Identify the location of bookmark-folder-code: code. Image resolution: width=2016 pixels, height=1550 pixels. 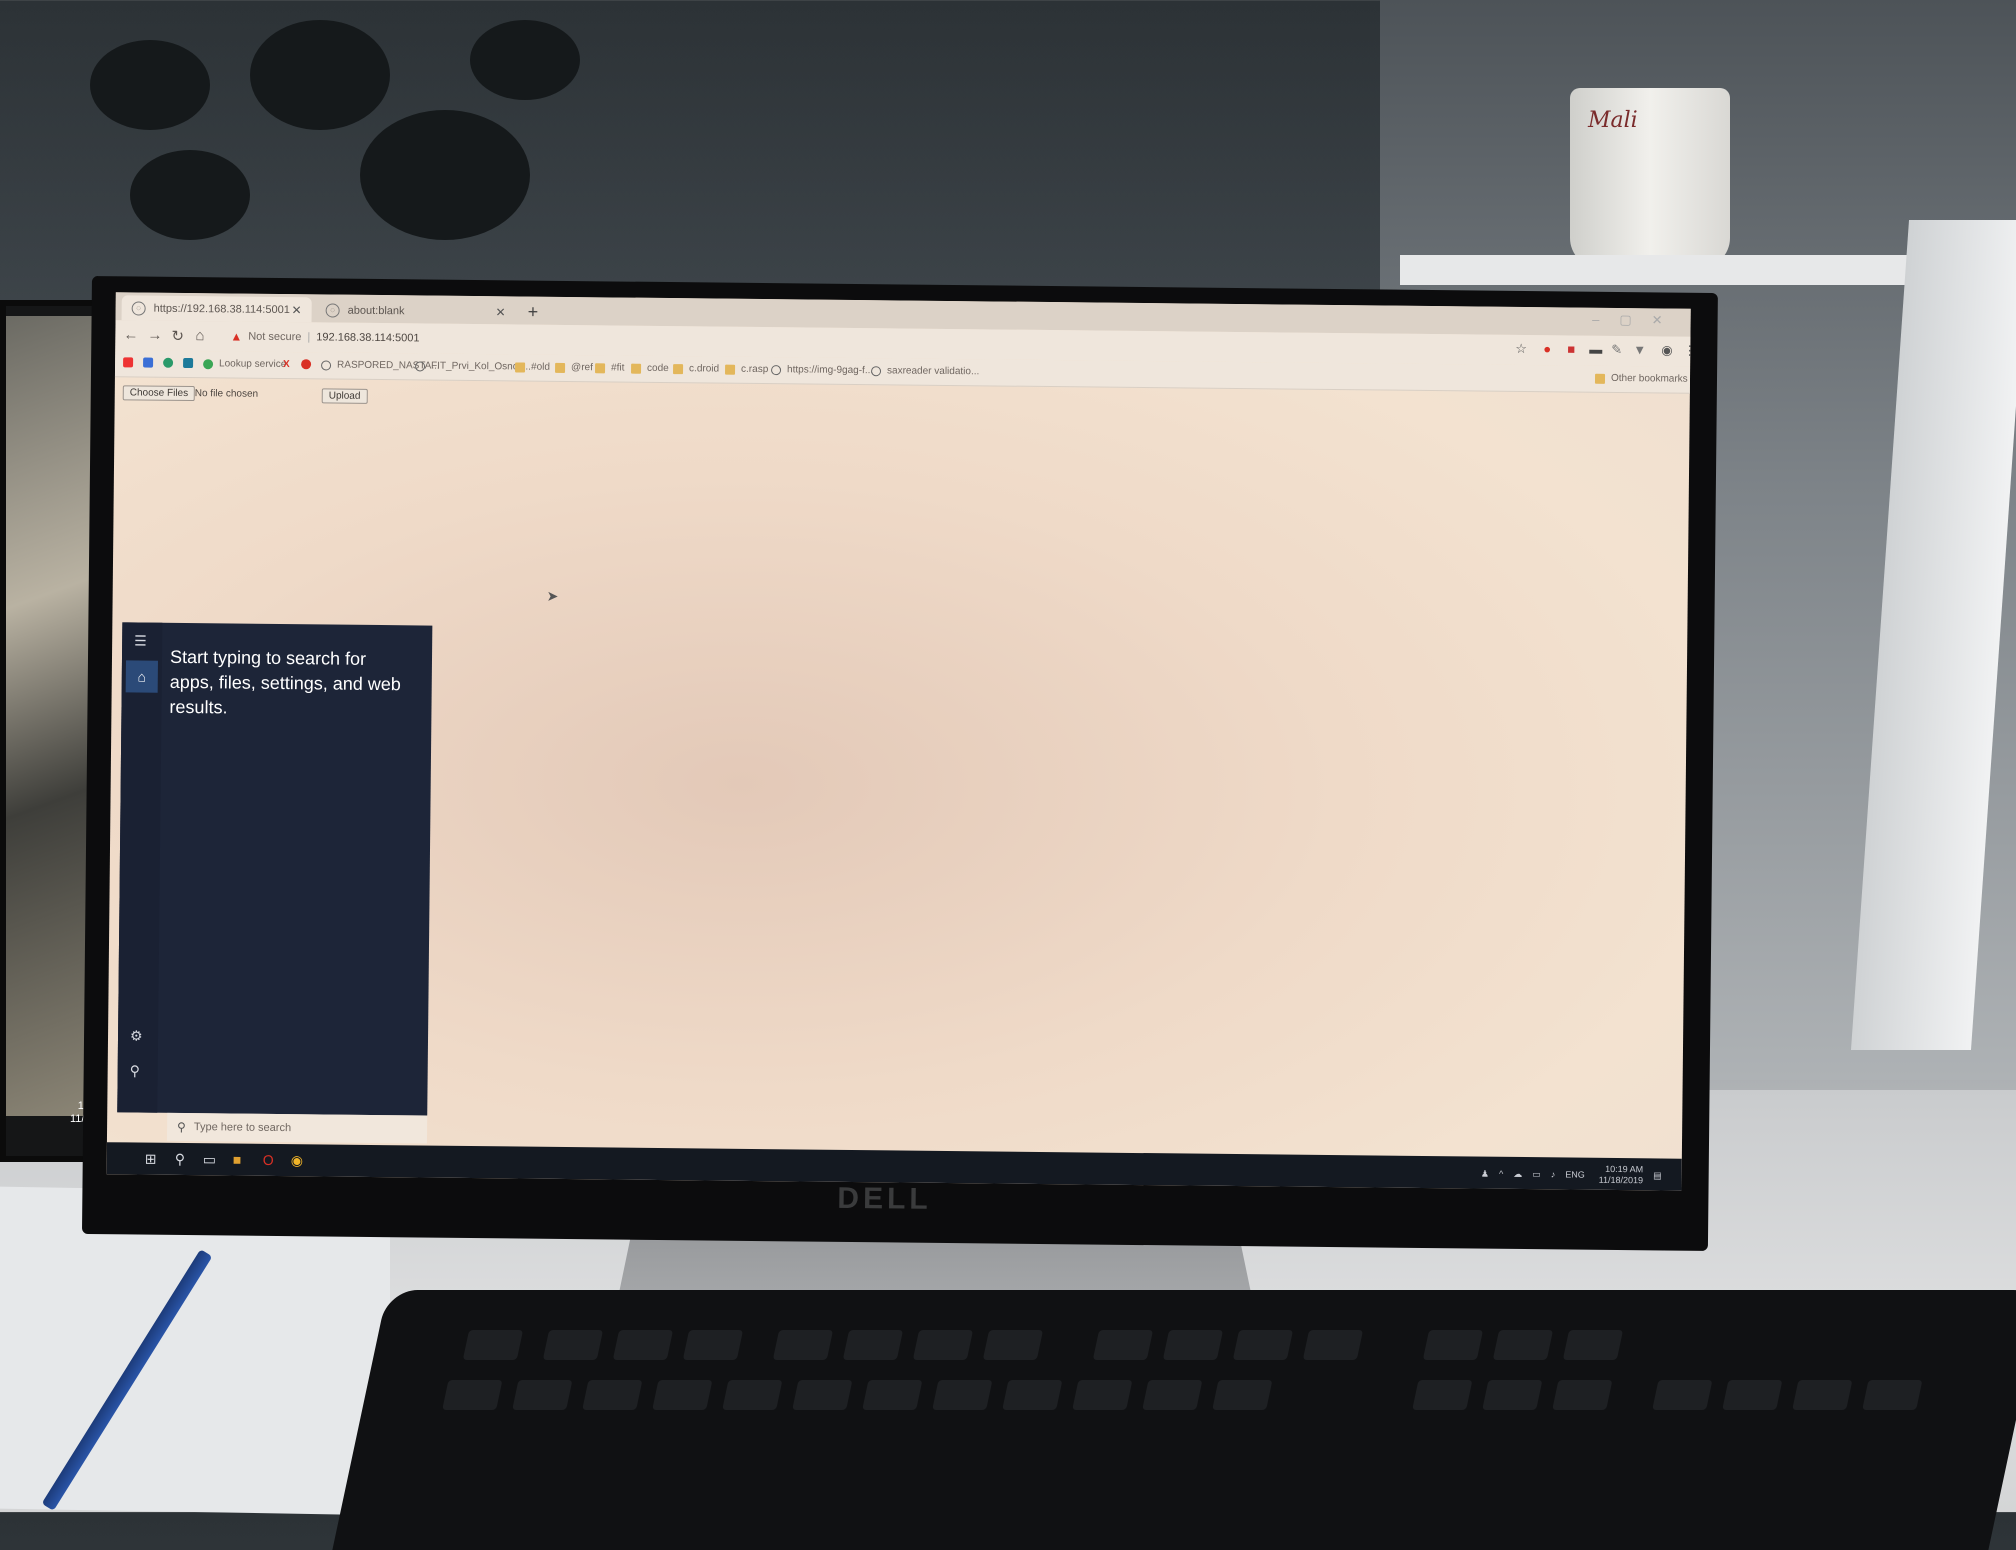
(650, 368).